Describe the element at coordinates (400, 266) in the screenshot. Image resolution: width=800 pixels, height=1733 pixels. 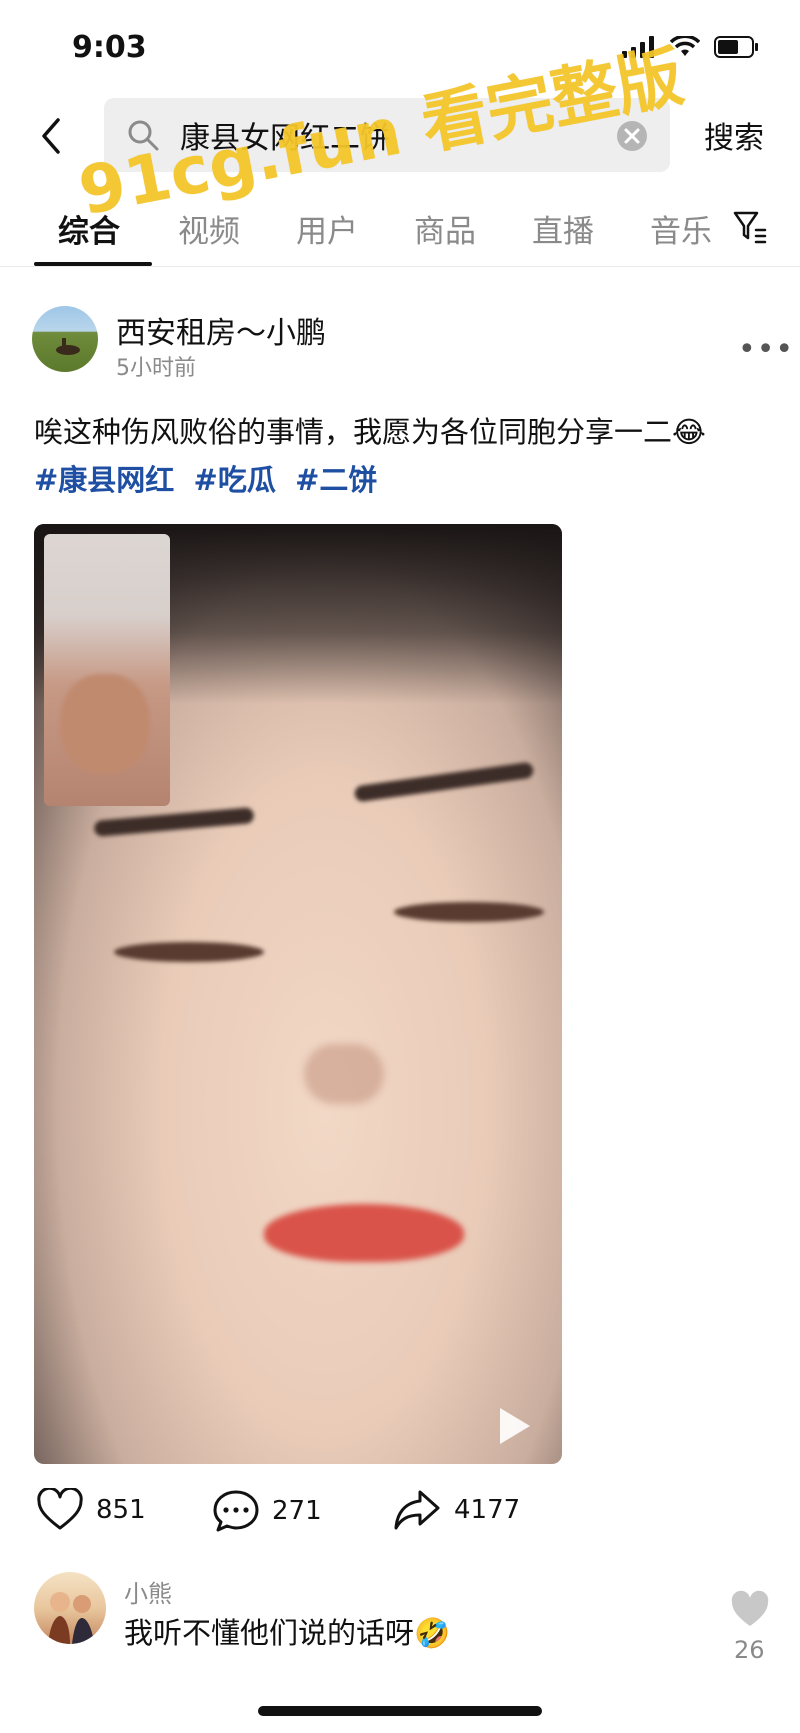
I see `divider` at that location.